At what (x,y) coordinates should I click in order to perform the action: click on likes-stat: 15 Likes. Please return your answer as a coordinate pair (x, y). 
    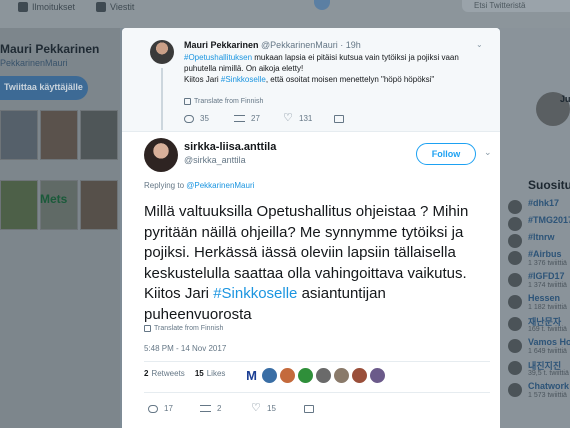
    Looking at the image, I should click on (210, 373).